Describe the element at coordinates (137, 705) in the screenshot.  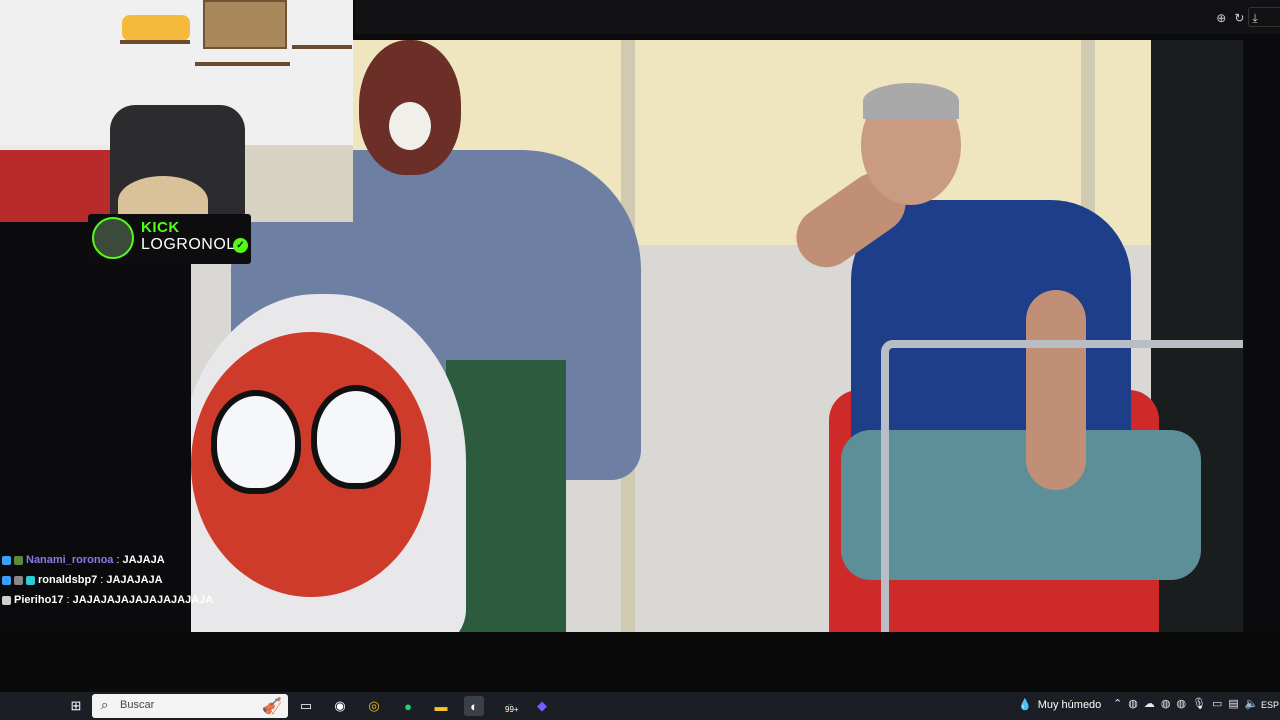
I see `search-placeholder: Buscar` at that location.